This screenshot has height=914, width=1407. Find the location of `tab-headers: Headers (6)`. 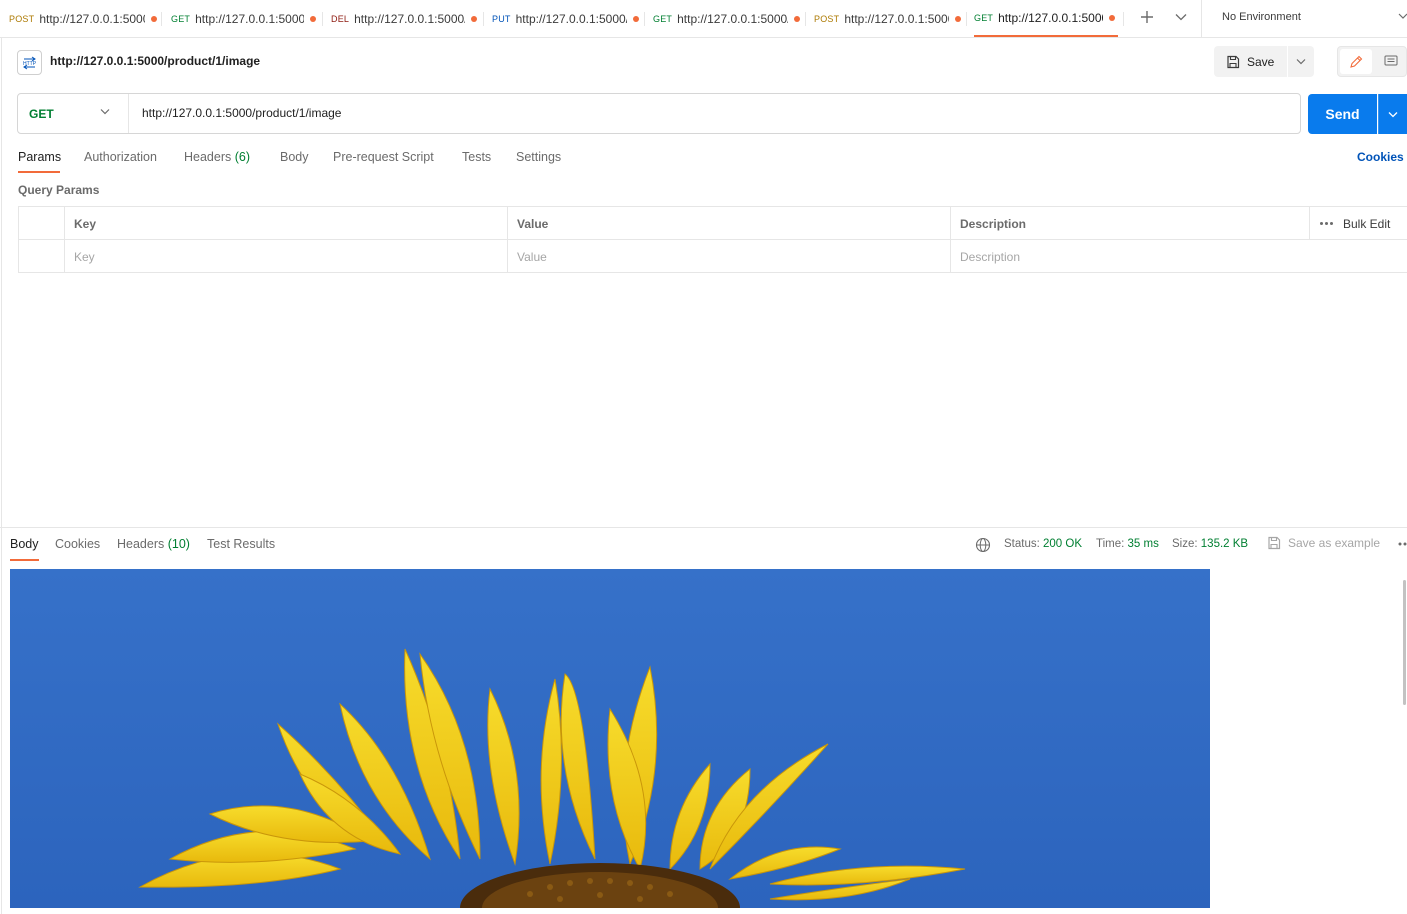

tab-headers: Headers (6) is located at coordinates (217, 157).